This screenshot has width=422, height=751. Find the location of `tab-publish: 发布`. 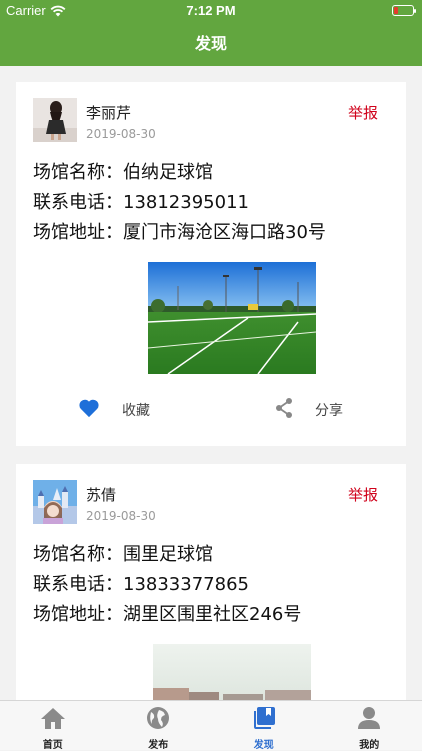

tab-publish: 发布 is located at coordinates (159, 725).